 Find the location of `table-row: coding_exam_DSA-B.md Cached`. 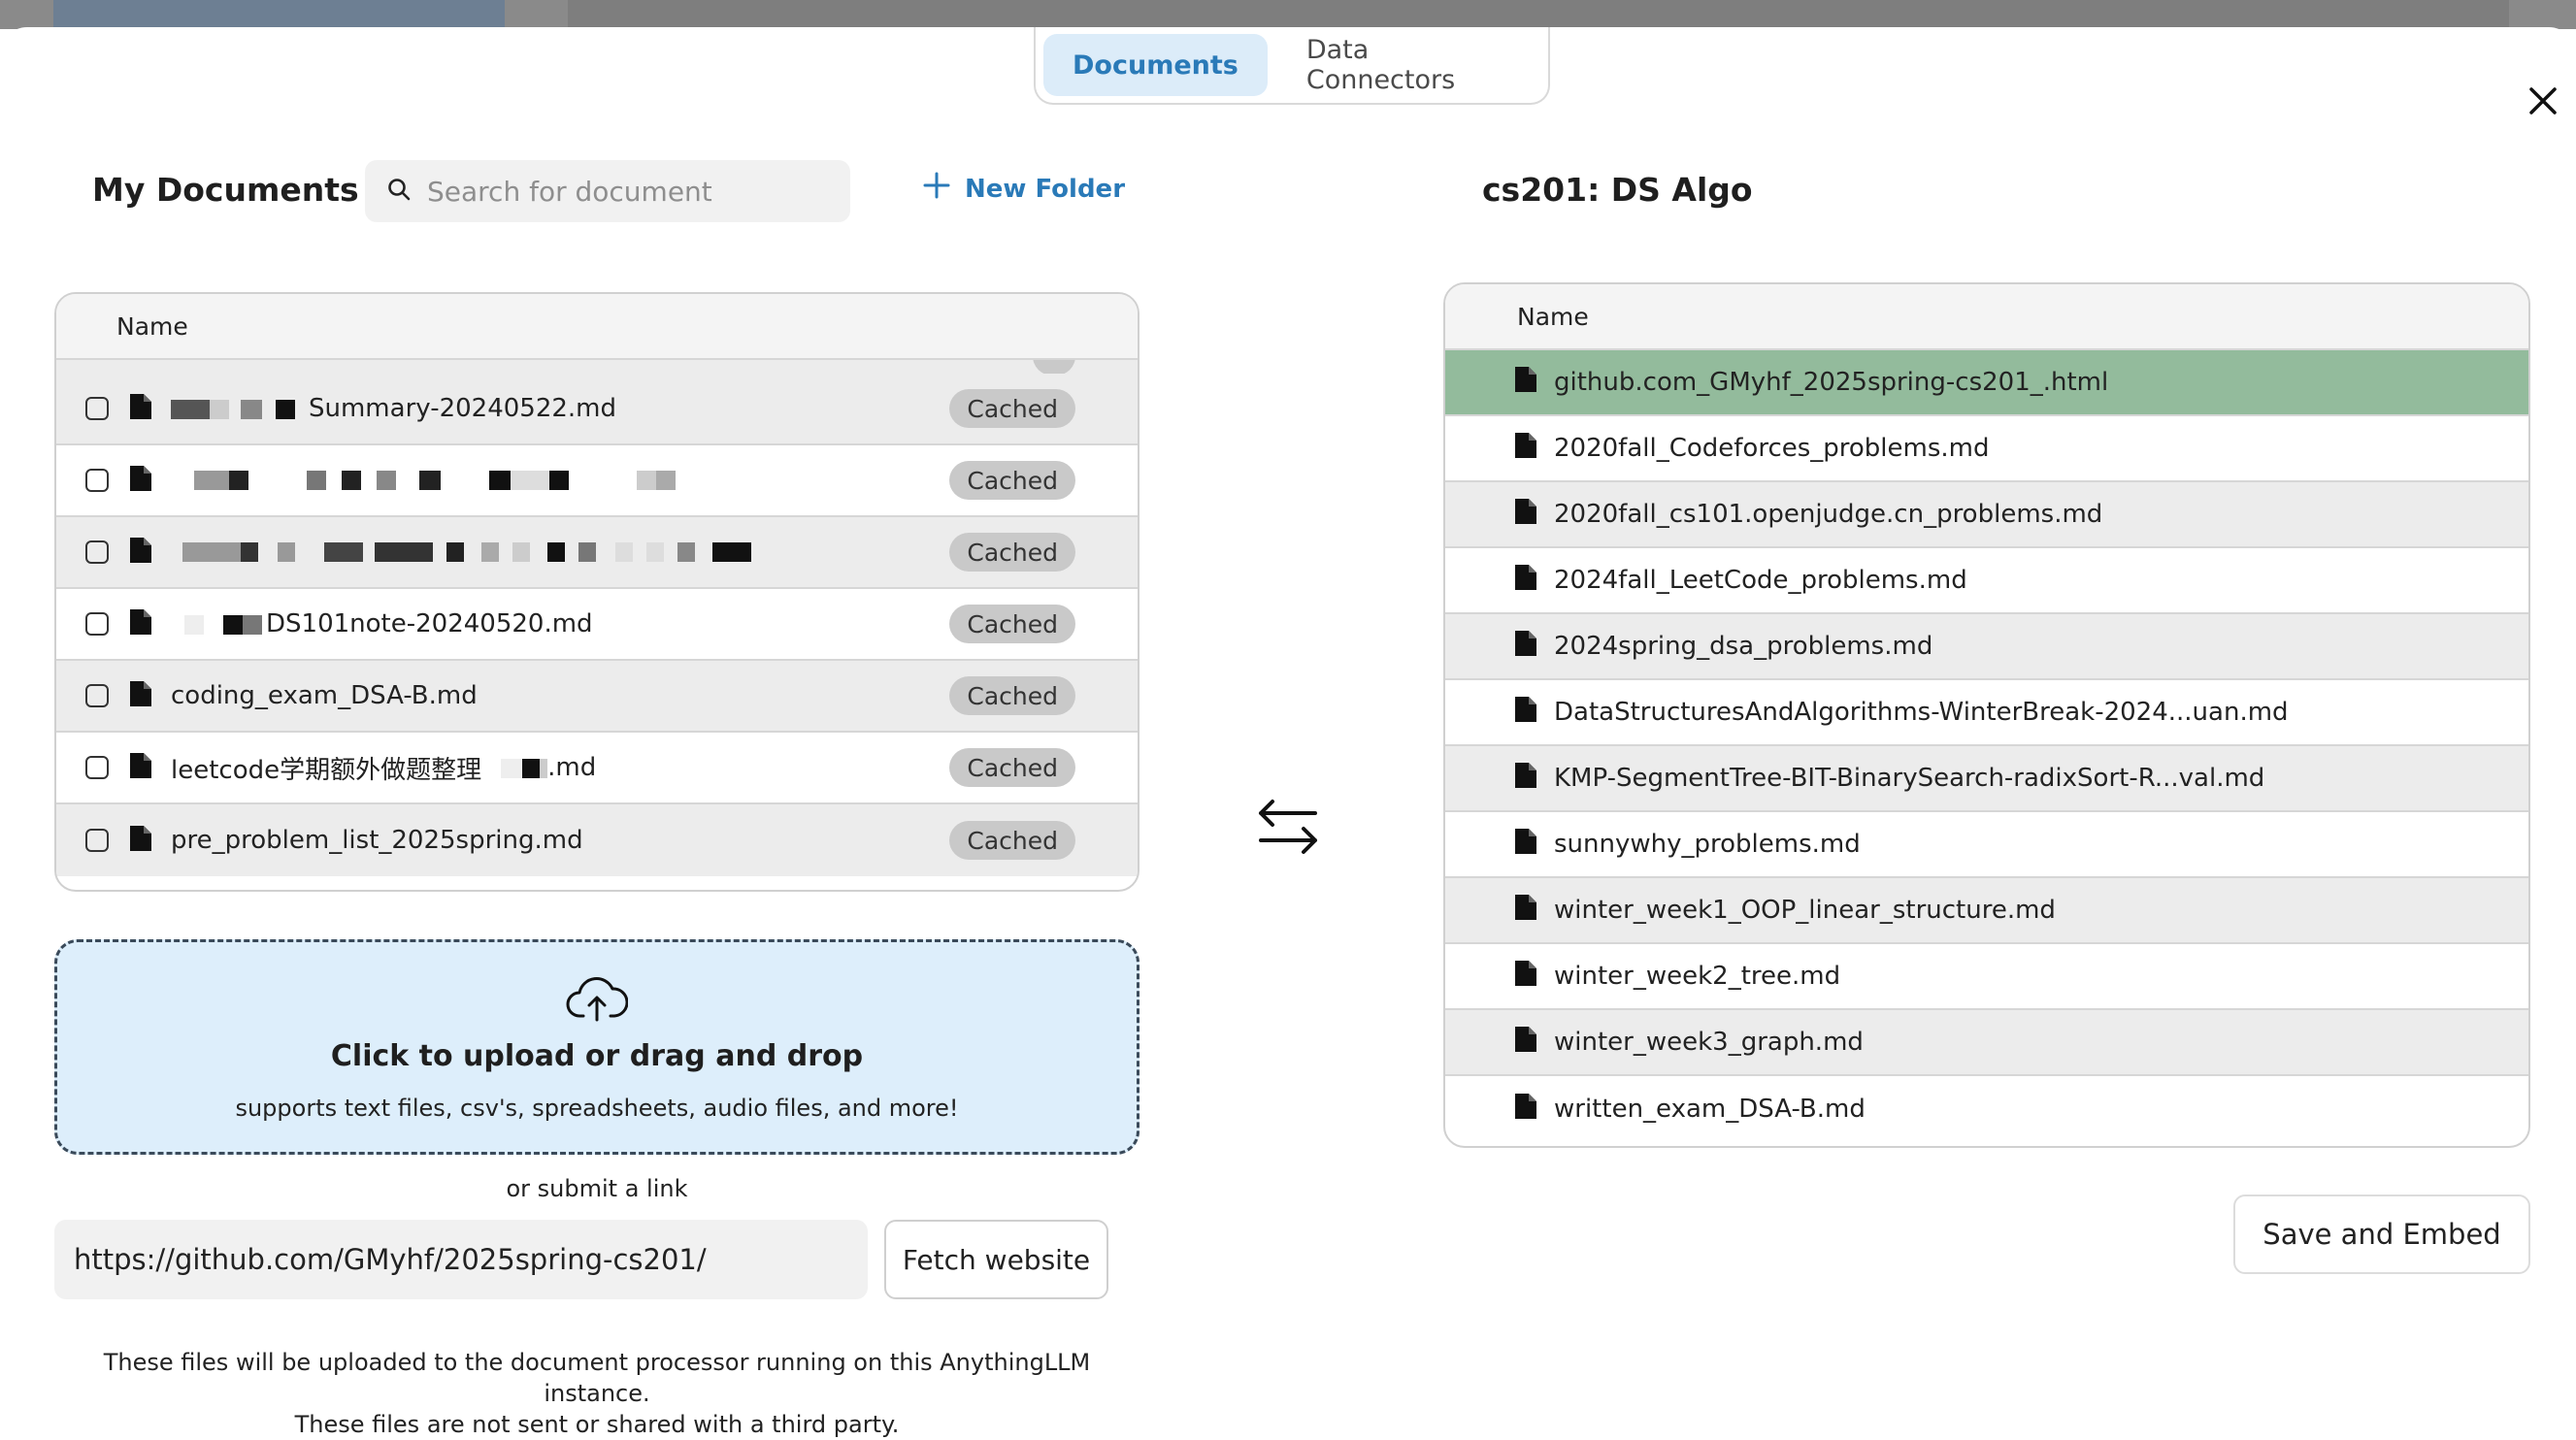

table-row: coding_exam_DSA-B.md Cached is located at coordinates (597, 697).